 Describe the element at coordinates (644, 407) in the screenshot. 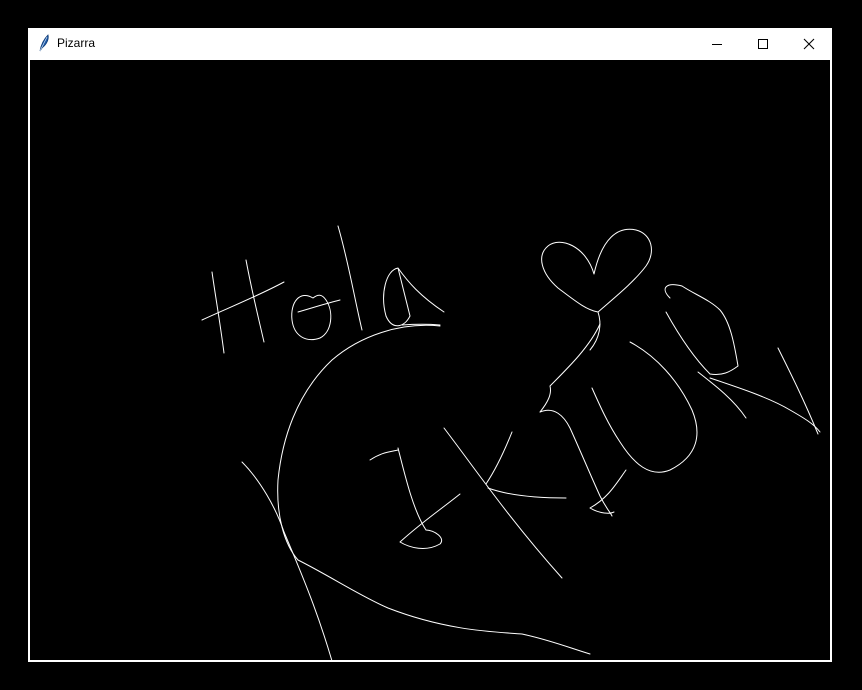

I see `stroke-o2` at that location.